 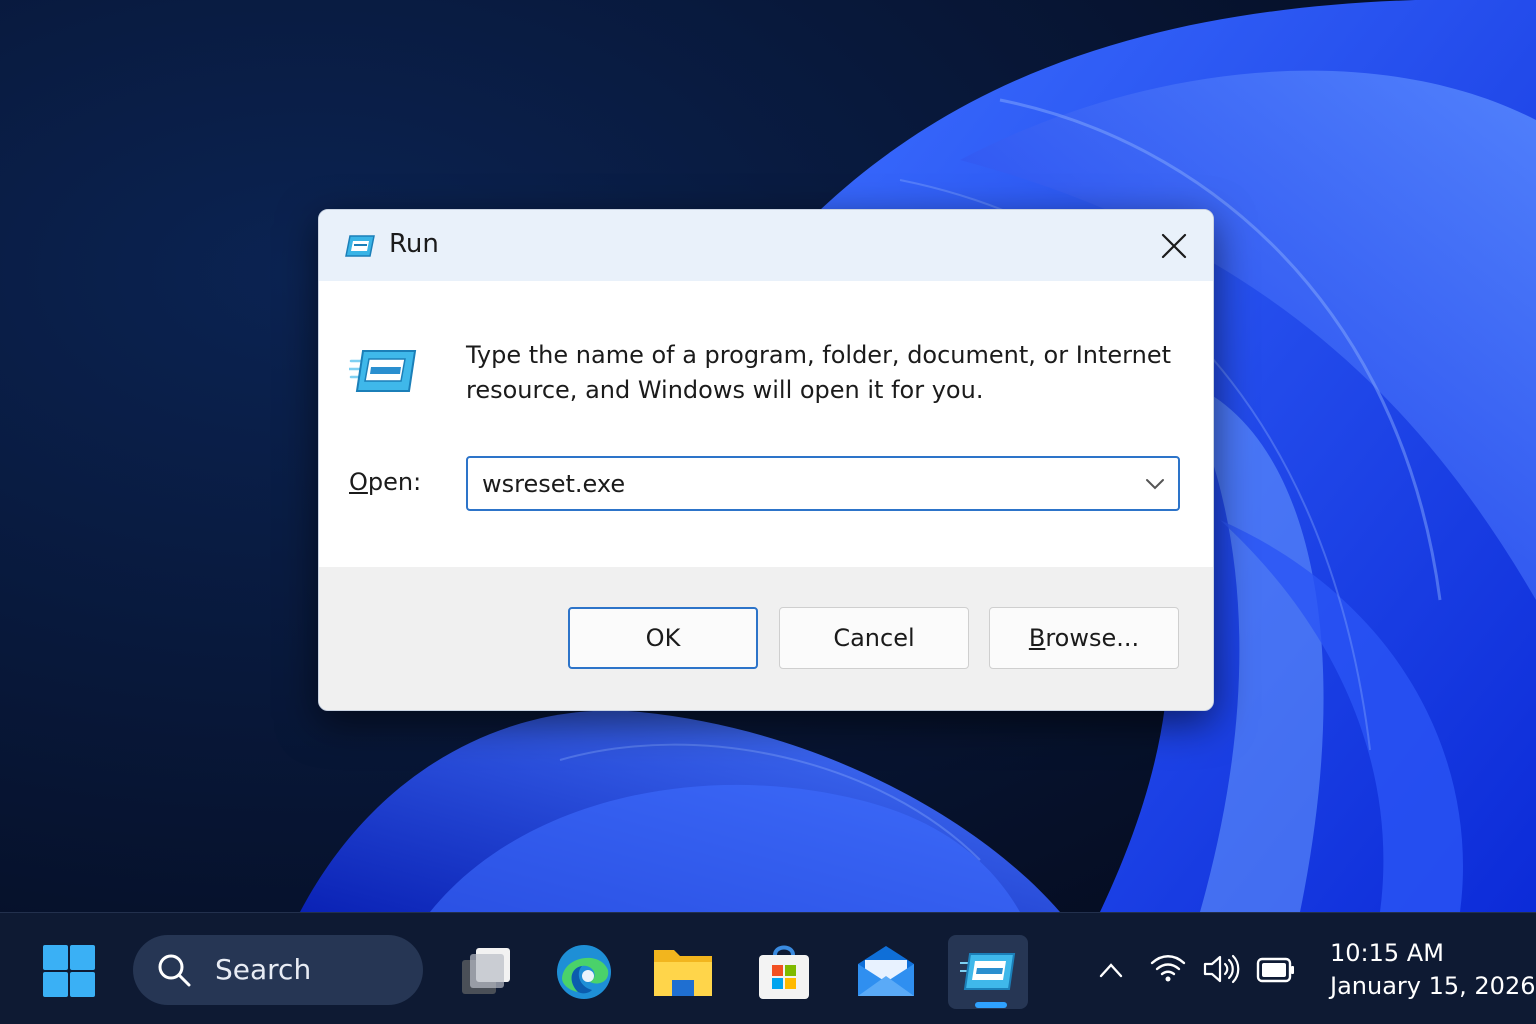 I want to click on open-label: Open:, so click(x=385, y=482).